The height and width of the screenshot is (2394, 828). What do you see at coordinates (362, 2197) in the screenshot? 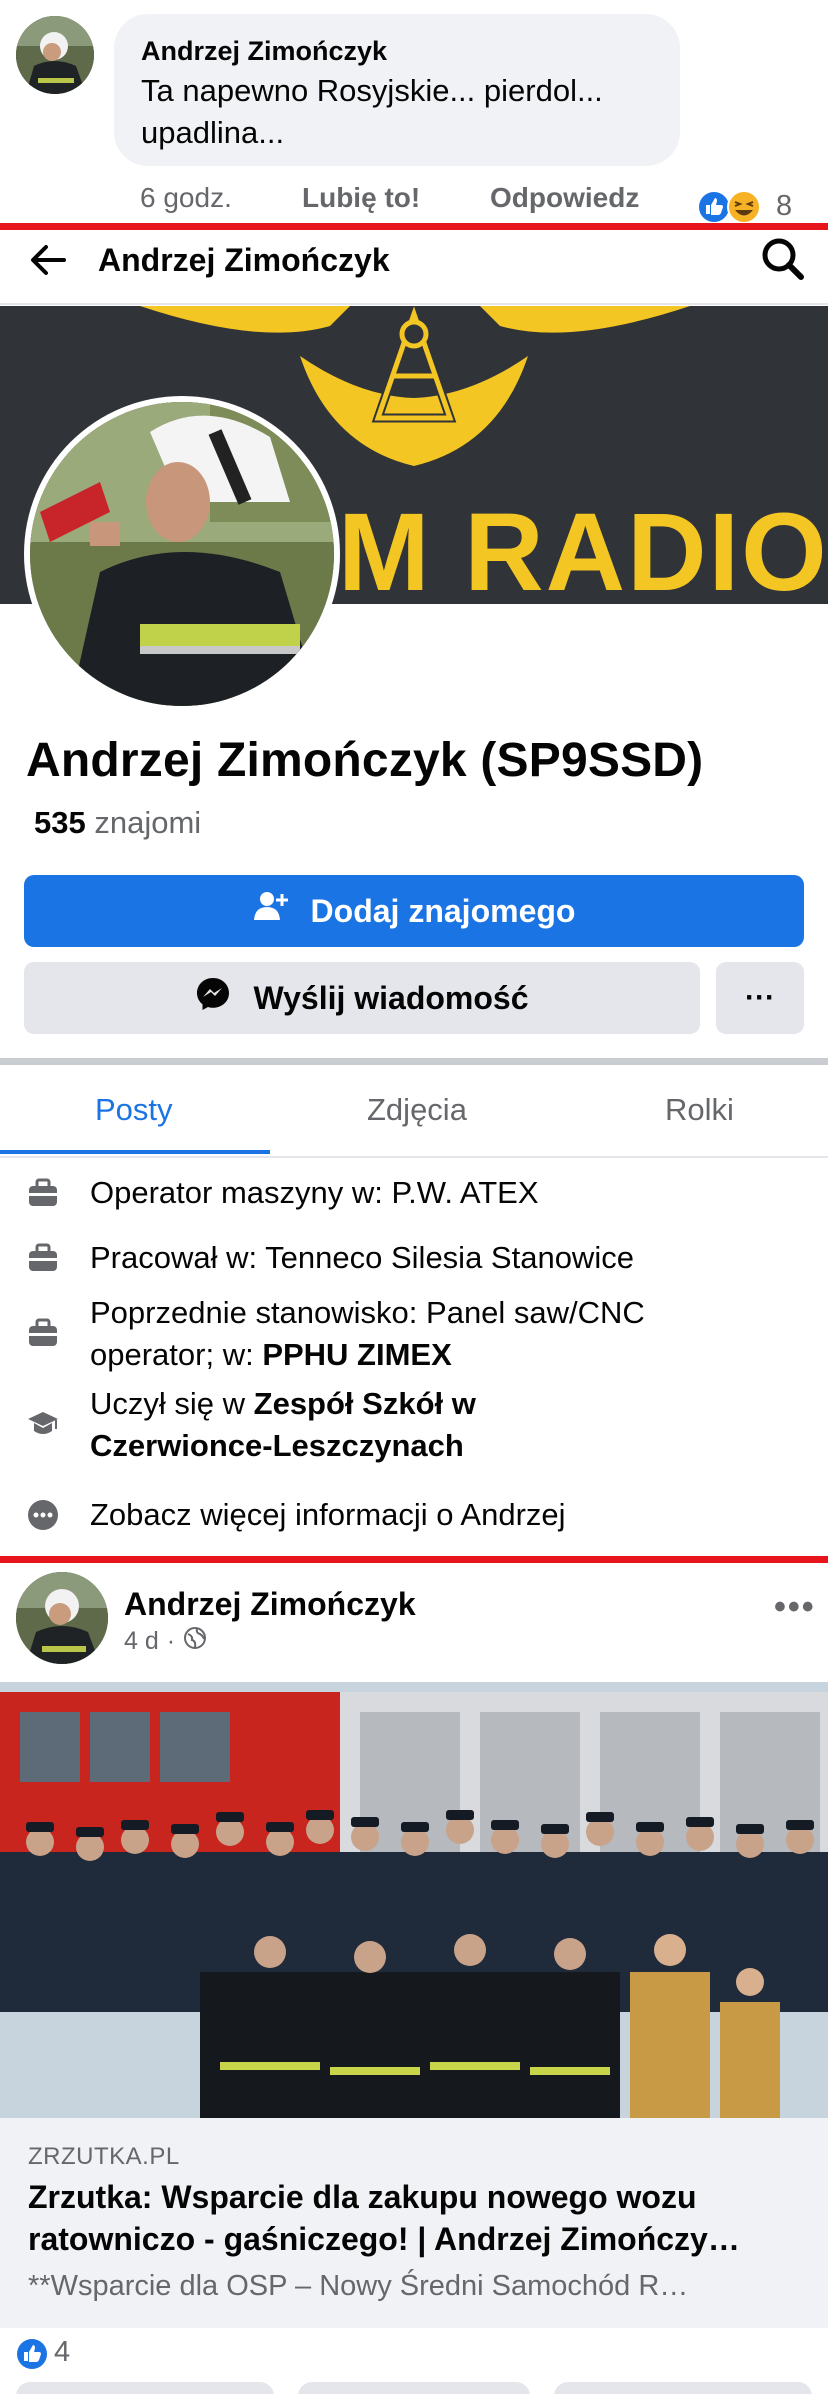
I see `link-title-line: Zrzutka: Wsparcie dla zakupu nowego wozu` at bounding box center [362, 2197].